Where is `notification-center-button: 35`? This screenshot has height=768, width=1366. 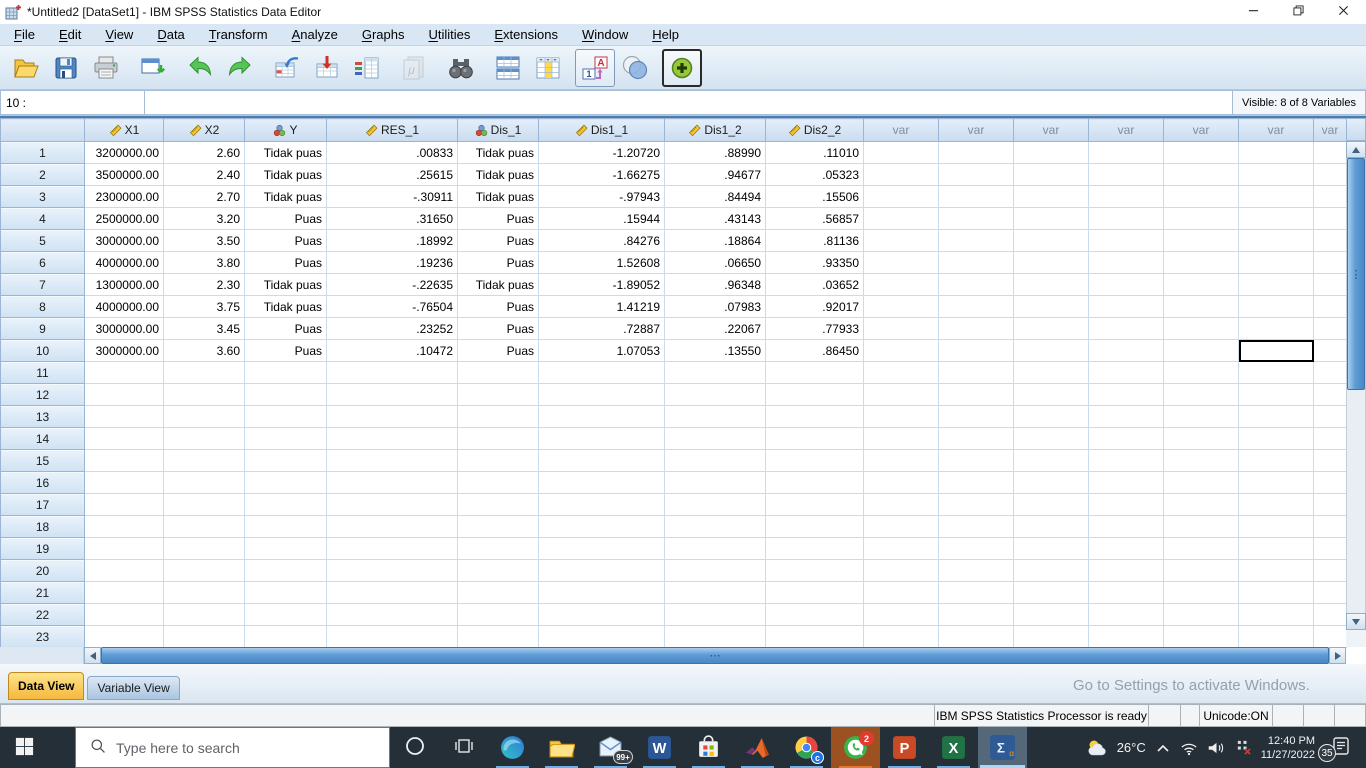
notification-center-button: 35 is located at coordinates (1338, 747).